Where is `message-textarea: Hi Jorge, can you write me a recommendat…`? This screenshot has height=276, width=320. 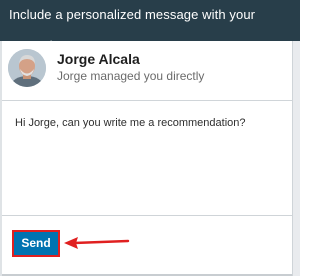 message-textarea: Hi Jorge, can you write me a recommendat… is located at coordinates (151, 123).